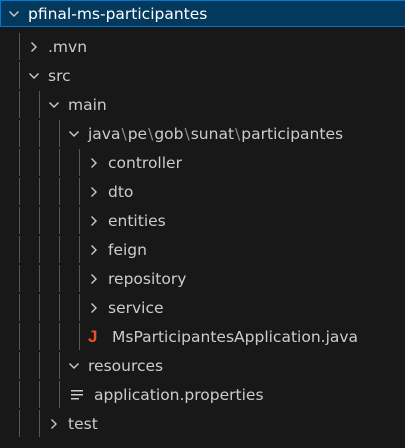 The width and height of the screenshot is (409, 448). What do you see at coordinates (127, 249) in the screenshot?
I see `tree-item-label: feign` at bounding box center [127, 249].